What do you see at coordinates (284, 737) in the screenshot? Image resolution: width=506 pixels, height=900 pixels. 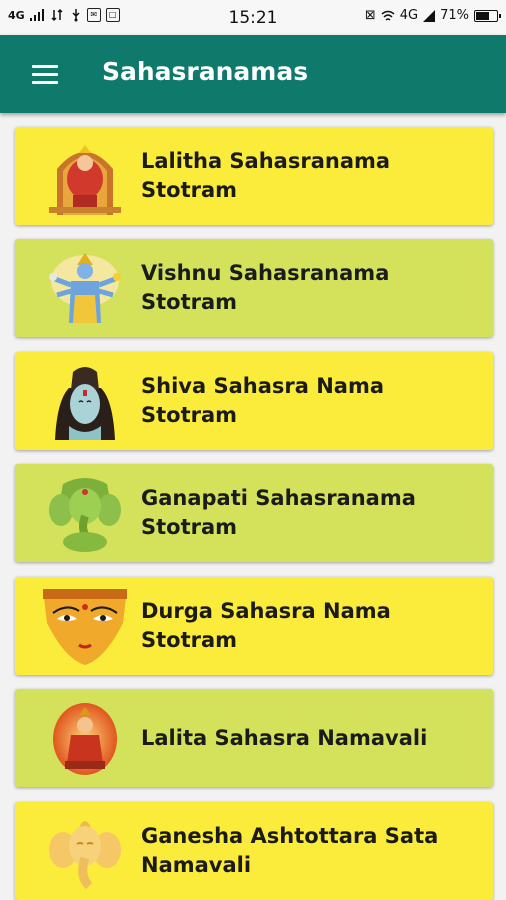 I see `list-item-label: Lalita Sahasra Namavali` at bounding box center [284, 737].